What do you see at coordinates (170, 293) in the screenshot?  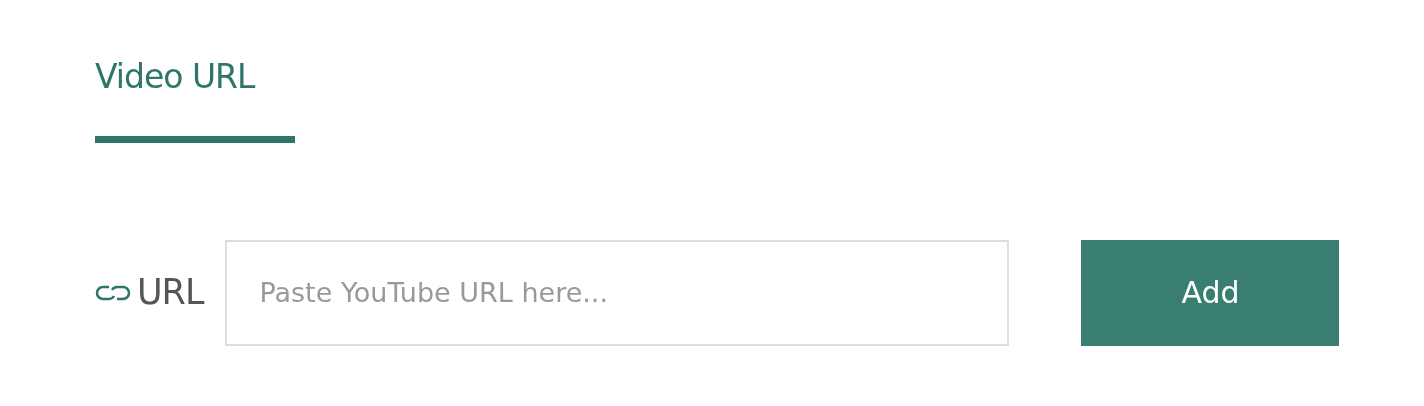 I see `url-label: URL` at bounding box center [170, 293].